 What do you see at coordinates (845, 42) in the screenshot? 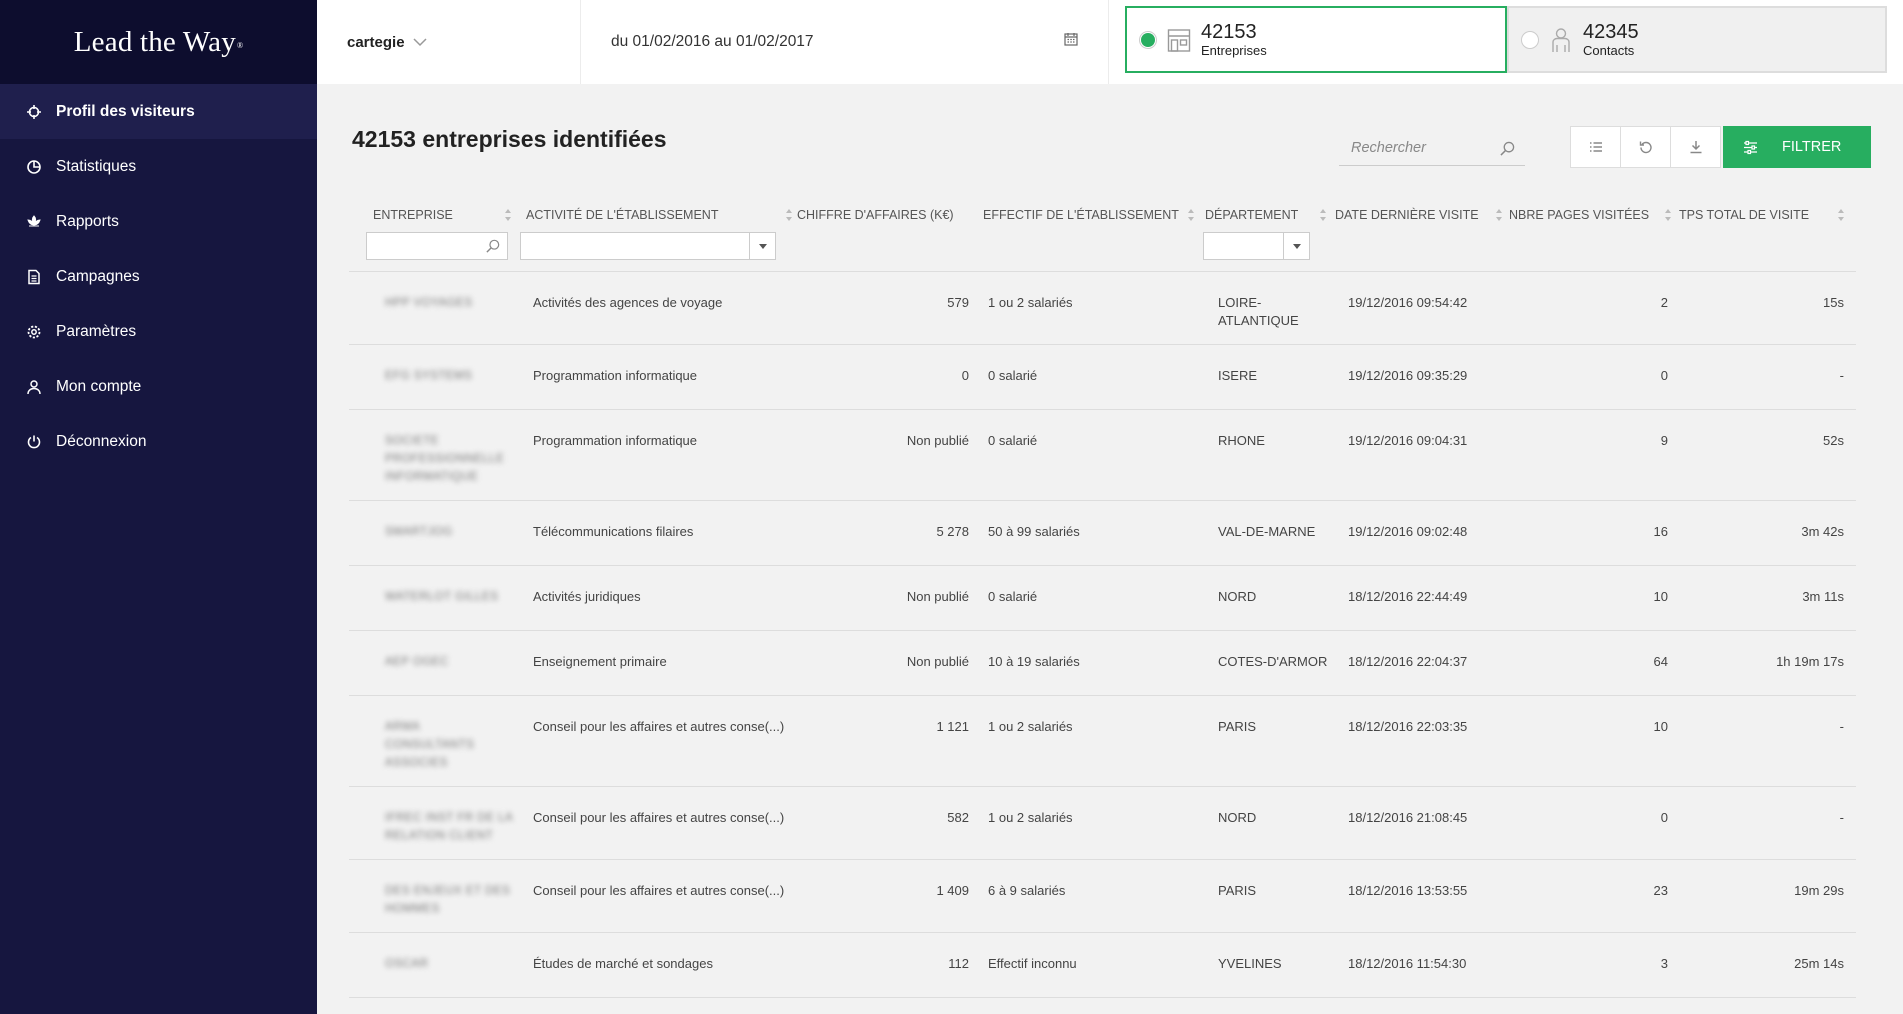
I see `date-range-picker: du 01/02/2016 au 01/02/2017` at bounding box center [845, 42].